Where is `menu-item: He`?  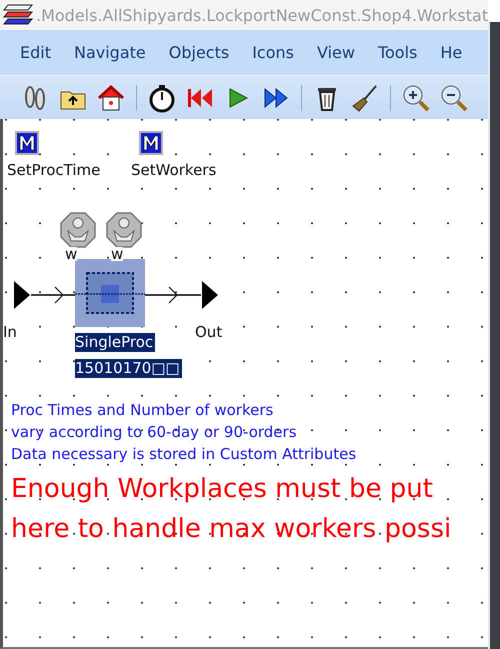
menu-item: He is located at coordinates (451, 52).